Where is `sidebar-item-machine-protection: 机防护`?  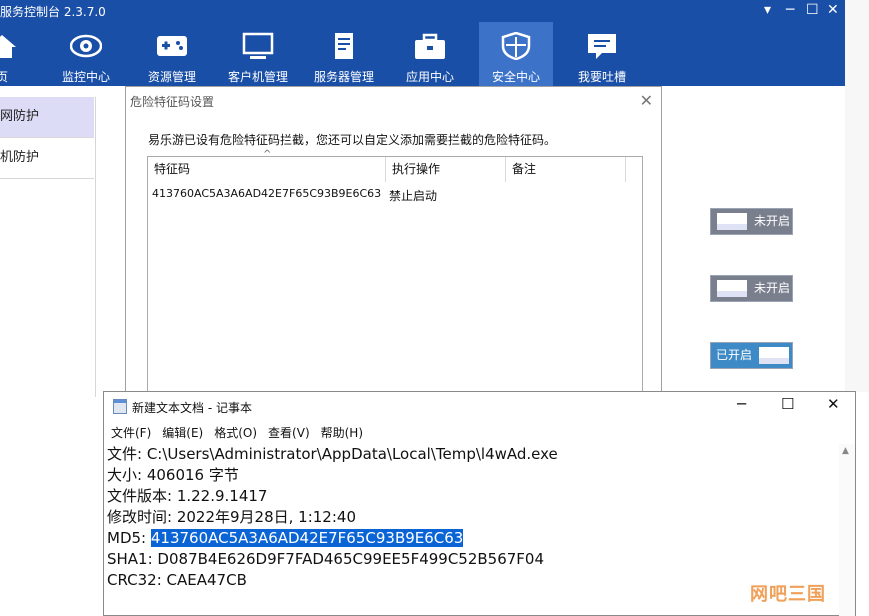
sidebar-item-machine-protection: 机防护 is located at coordinates (47, 158).